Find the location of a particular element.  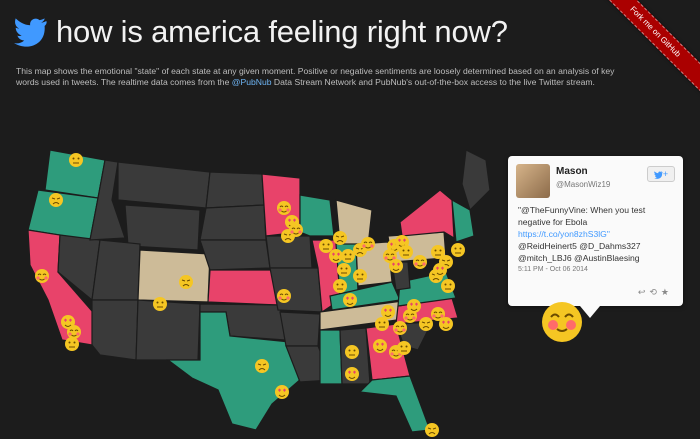

avatar is located at coordinates (533, 181).